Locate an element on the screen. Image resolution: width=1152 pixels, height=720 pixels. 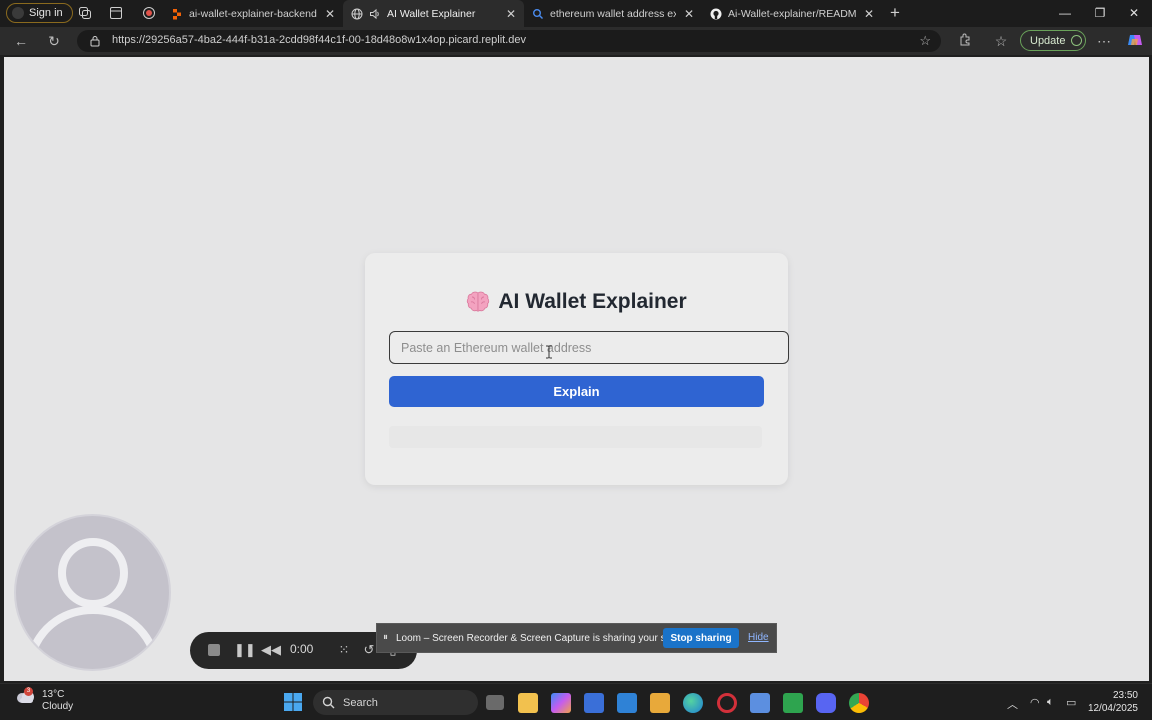
drawing-tools-icon: ⁙ is located at coordinates (344, 650).